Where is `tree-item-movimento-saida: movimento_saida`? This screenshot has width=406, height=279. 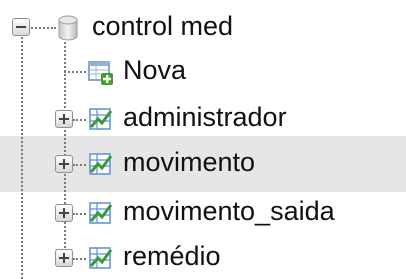 tree-item-movimento-saida: movimento_saida is located at coordinates (229, 211).